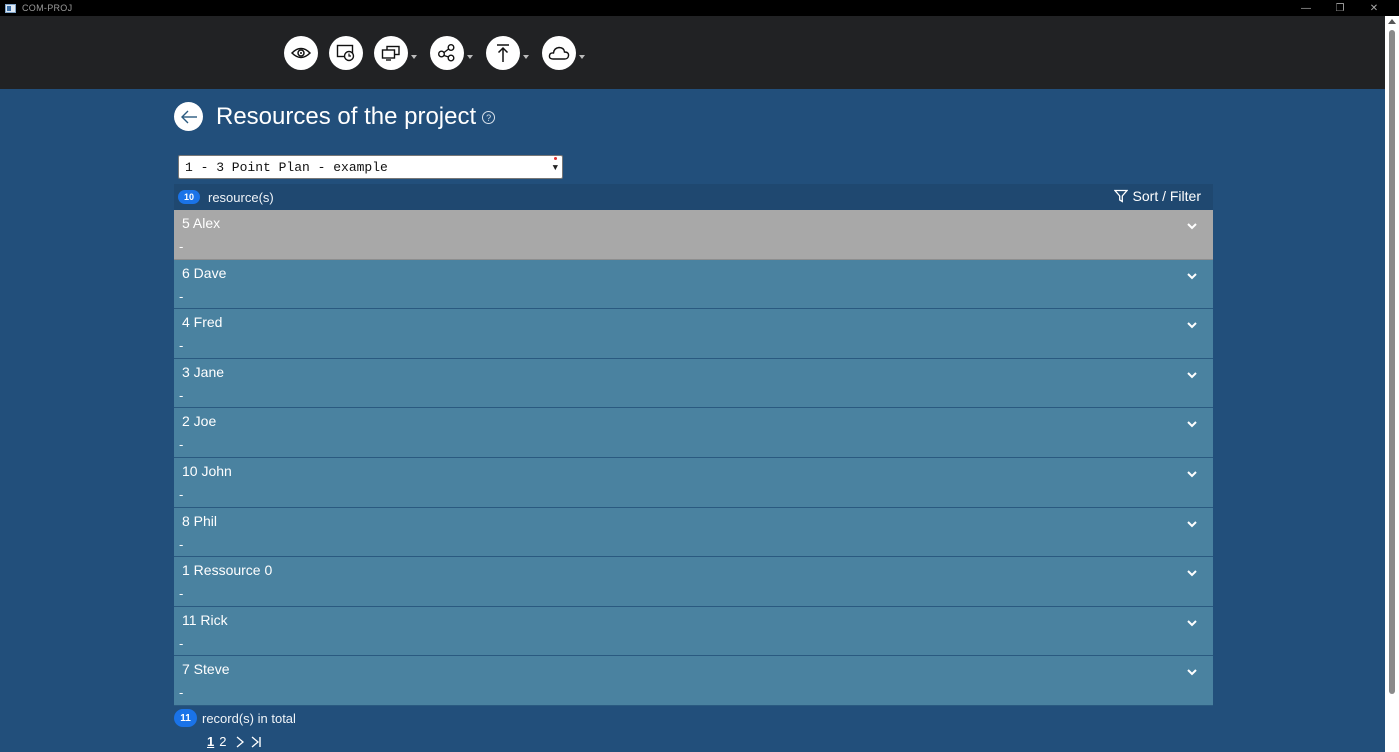 The image size is (1399, 752). I want to click on vertical-scrollbar, so click(1392, 384).